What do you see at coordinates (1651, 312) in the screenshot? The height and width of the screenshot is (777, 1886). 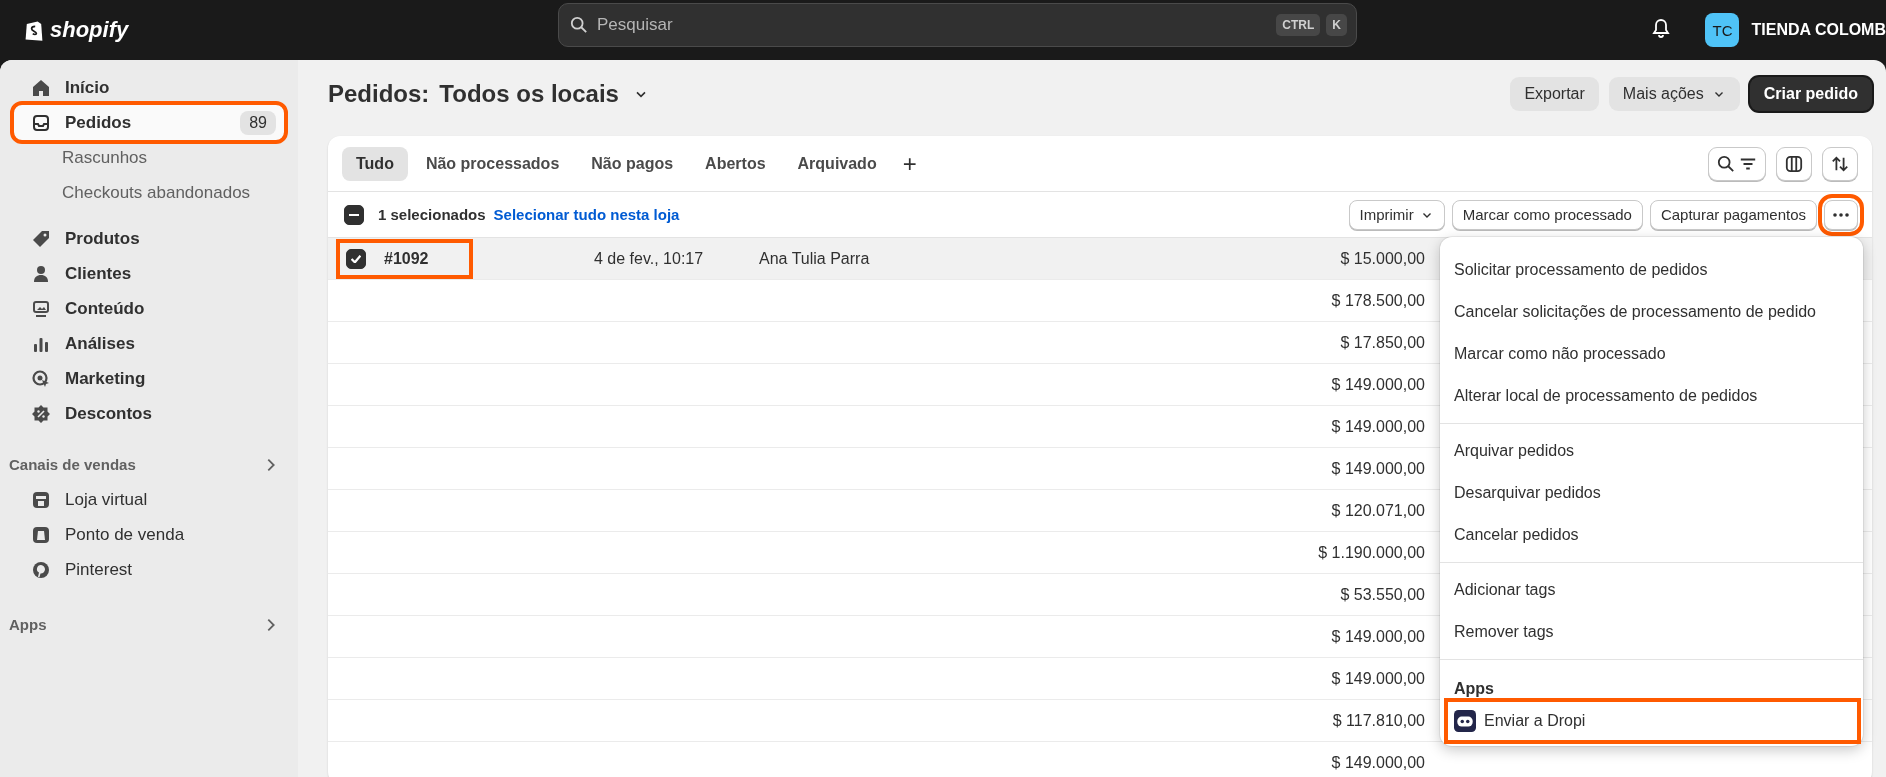 I see `menu-item: Cancelar solicitações de processamento de pedido` at bounding box center [1651, 312].